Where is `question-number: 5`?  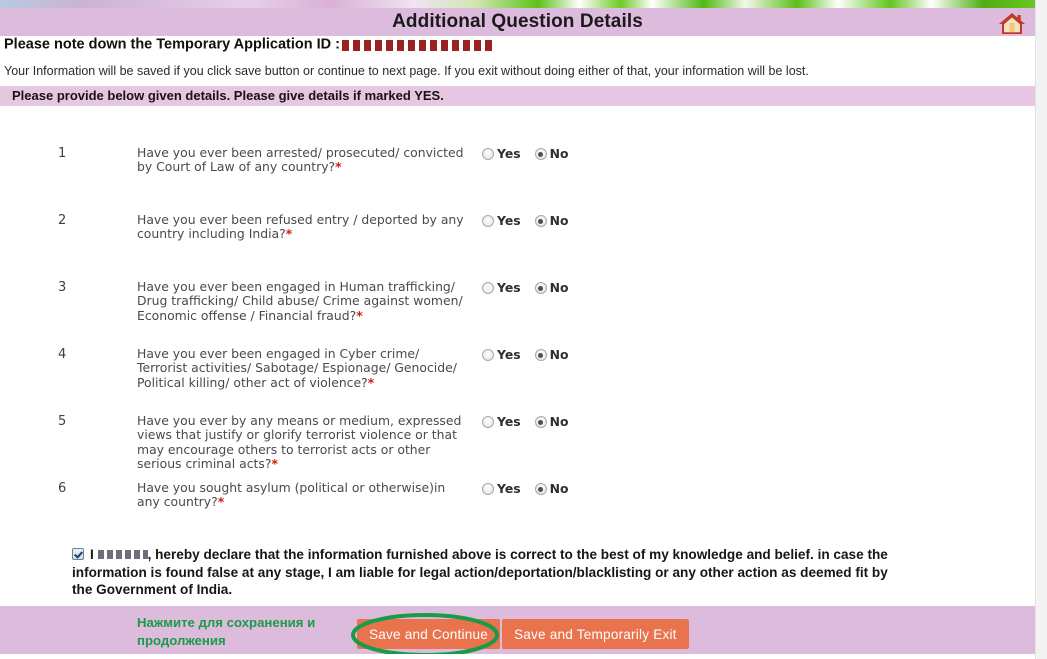
question-number: 5 is located at coordinates (62, 421).